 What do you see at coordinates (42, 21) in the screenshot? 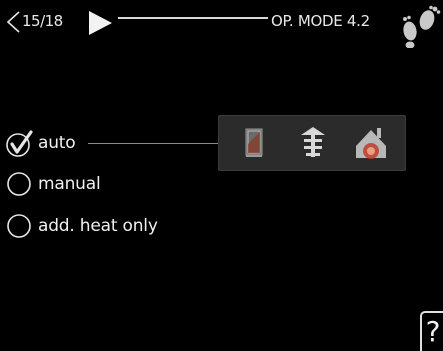
I see `page-counter: 15/18` at bounding box center [42, 21].